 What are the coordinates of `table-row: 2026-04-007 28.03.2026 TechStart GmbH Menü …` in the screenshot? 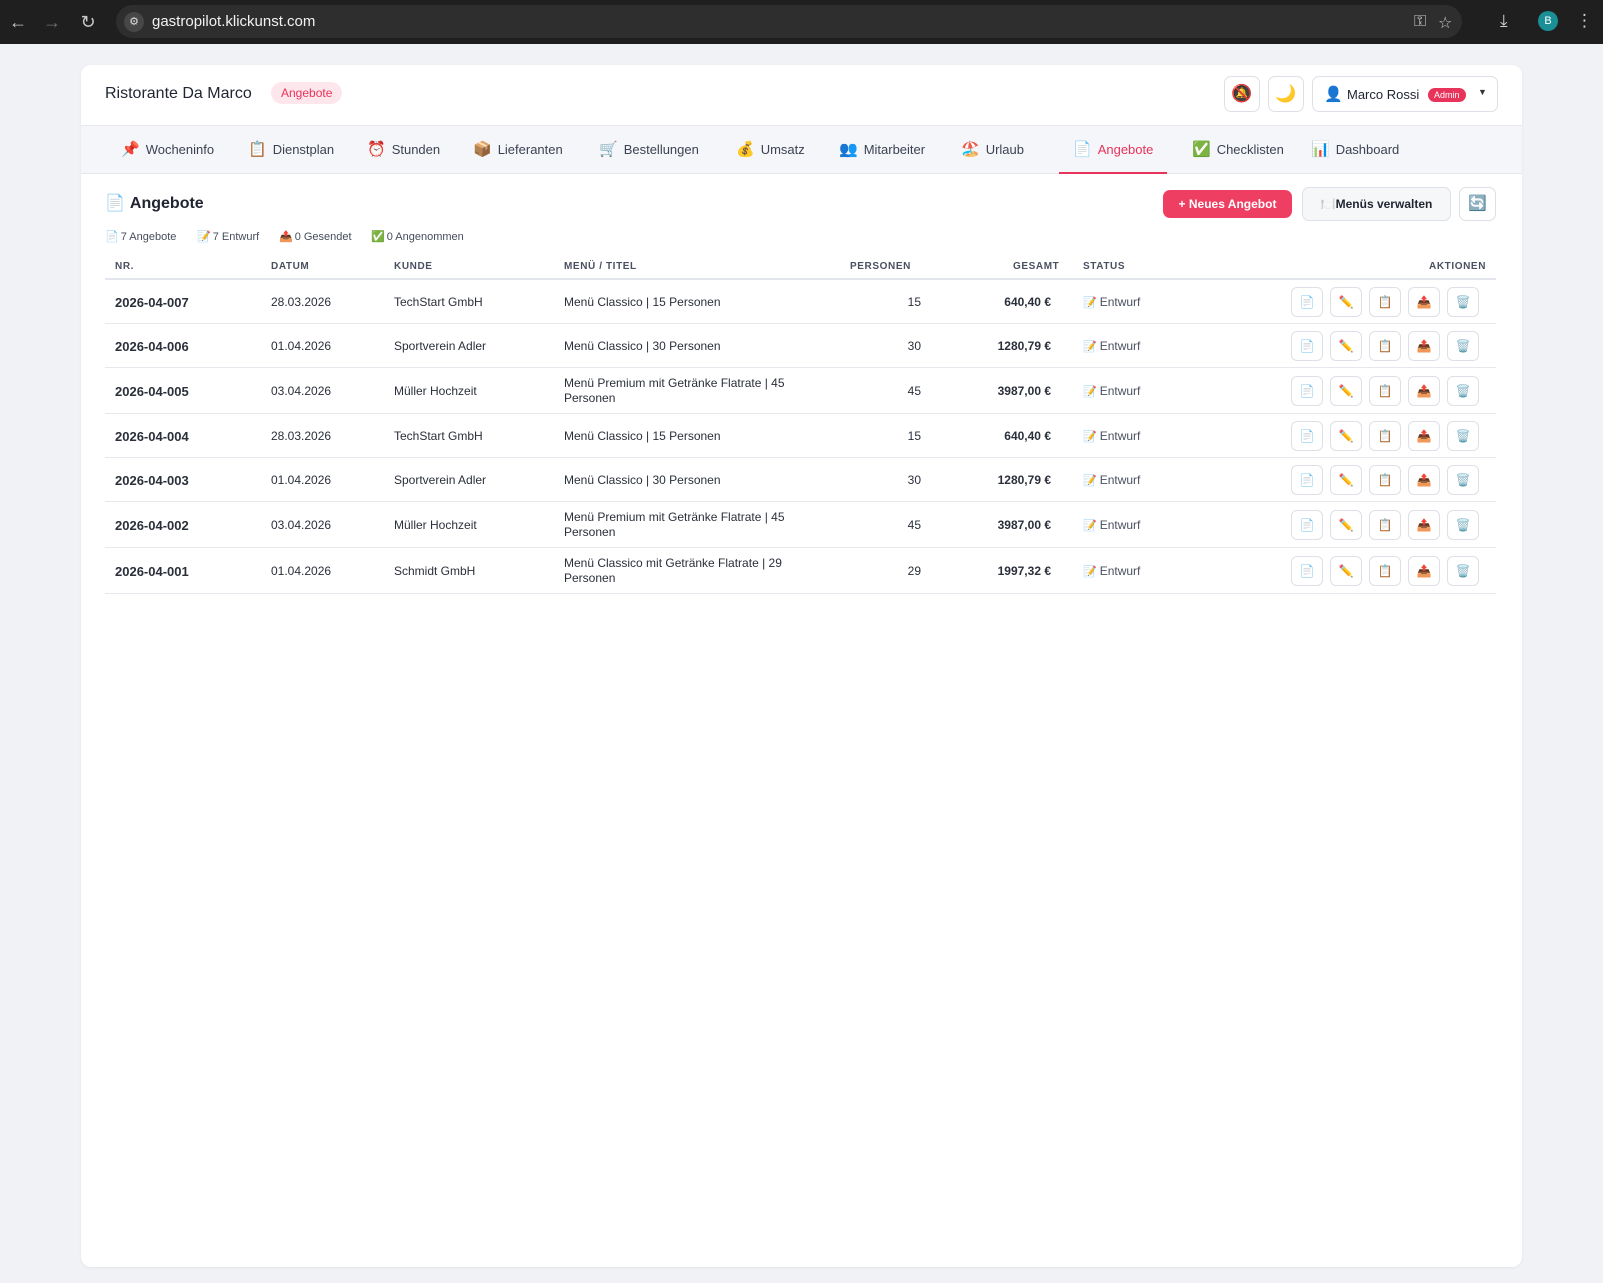 It's located at (800, 302).